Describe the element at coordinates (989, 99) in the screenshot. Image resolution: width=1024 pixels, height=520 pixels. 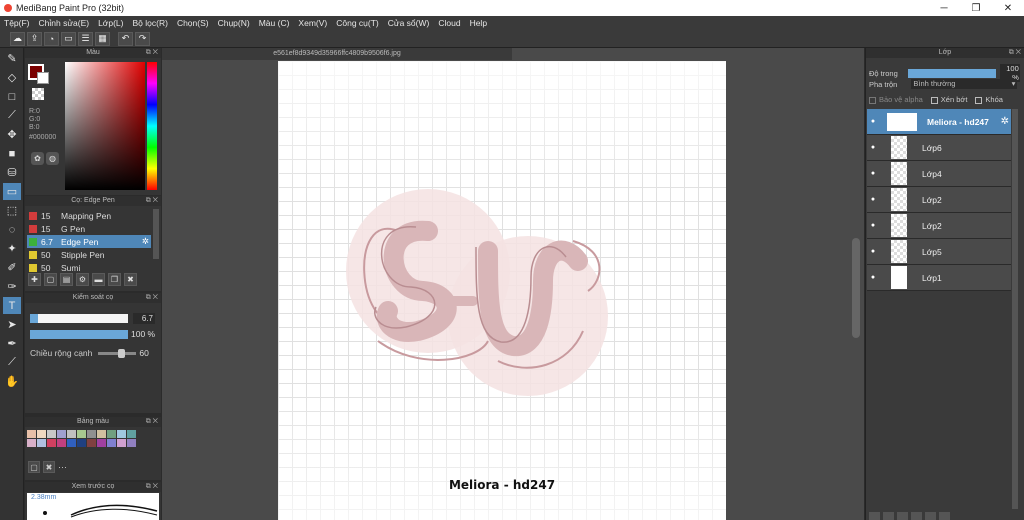
I see `lock-checkbox: Khóa` at that location.